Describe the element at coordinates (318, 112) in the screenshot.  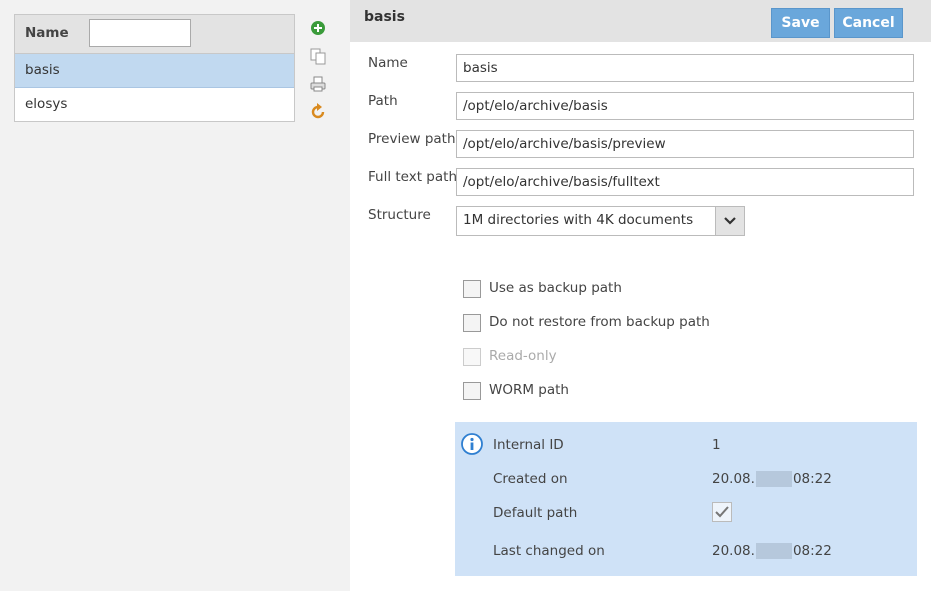
I see `refresh-icon` at that location.